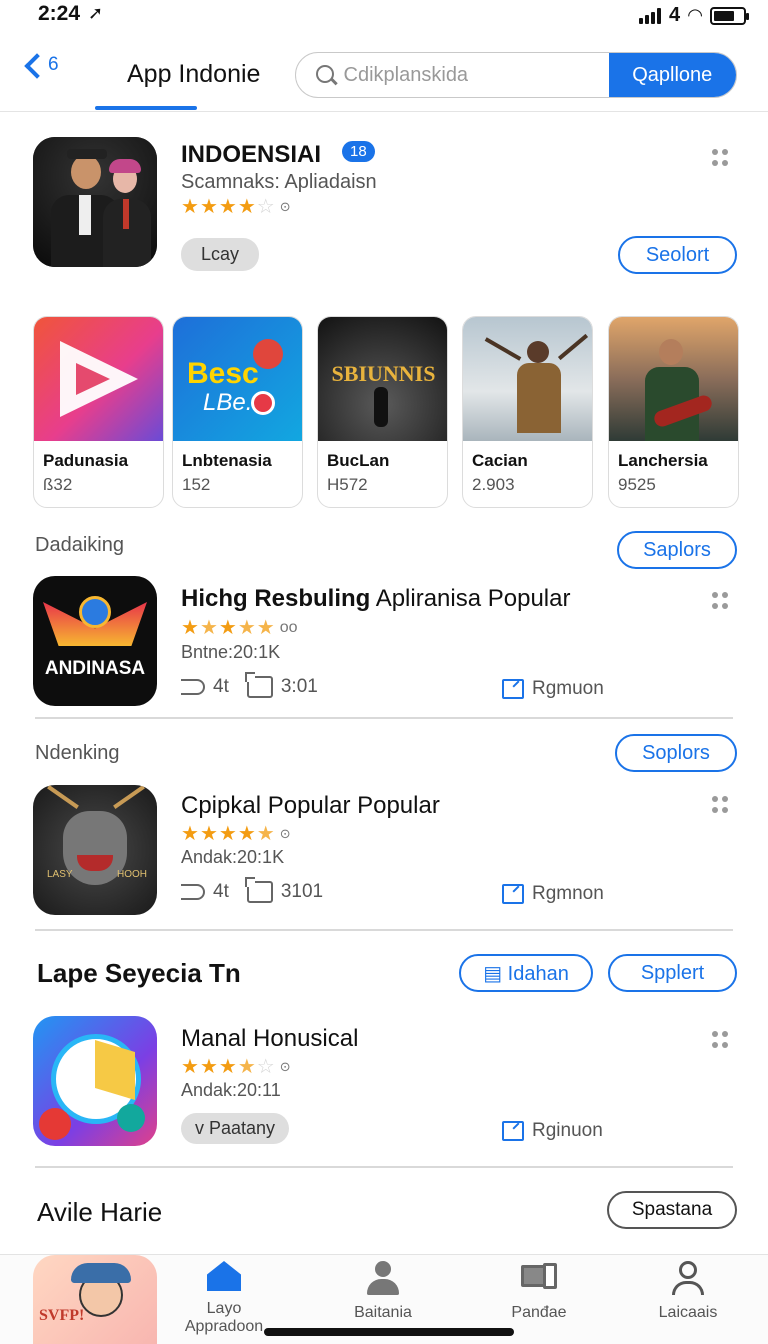 This screenshot has height=1344, width=768. What do you see at coordinates (59, 13) in the screenshot?
I see `status-time: 2:24` at bounding box center [59, 13].